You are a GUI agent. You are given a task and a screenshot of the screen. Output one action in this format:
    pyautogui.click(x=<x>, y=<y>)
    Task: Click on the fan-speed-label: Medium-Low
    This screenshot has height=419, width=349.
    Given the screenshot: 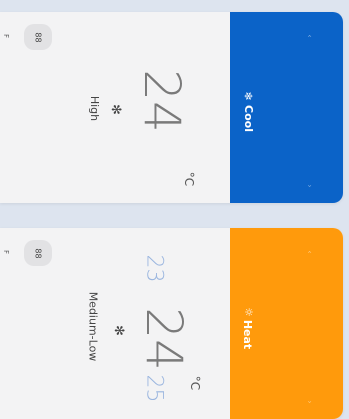 What is the action you would take?
    pyautogui.click(x=93, y=326)
    